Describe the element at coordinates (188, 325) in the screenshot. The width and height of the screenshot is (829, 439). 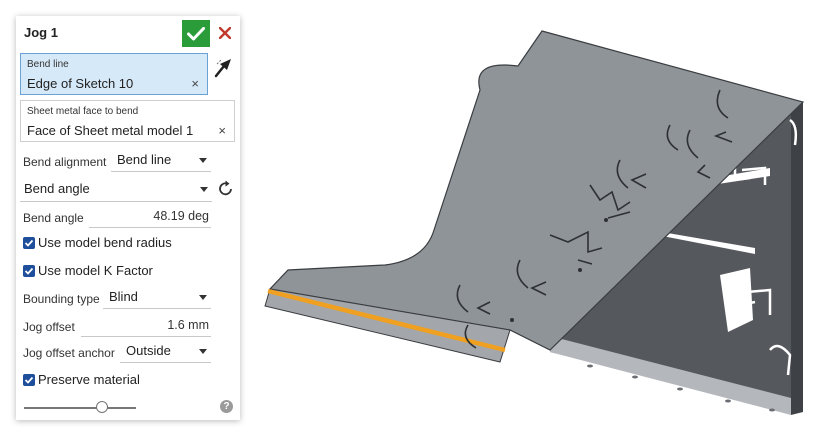
I see `jog-offset-value: 1.6 mm` at that location.